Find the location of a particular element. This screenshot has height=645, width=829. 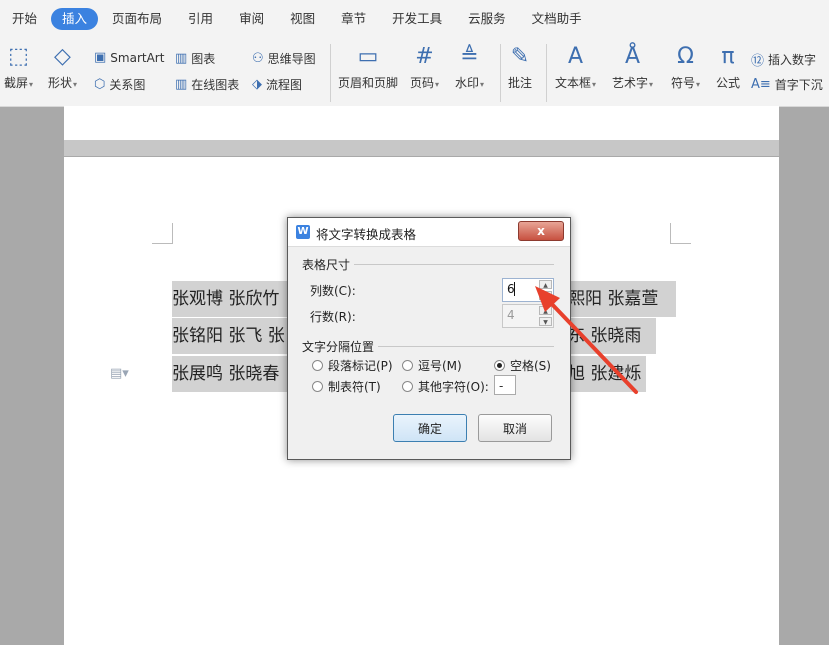

number-icon: ⑫ is located at coordinates (758, 61).